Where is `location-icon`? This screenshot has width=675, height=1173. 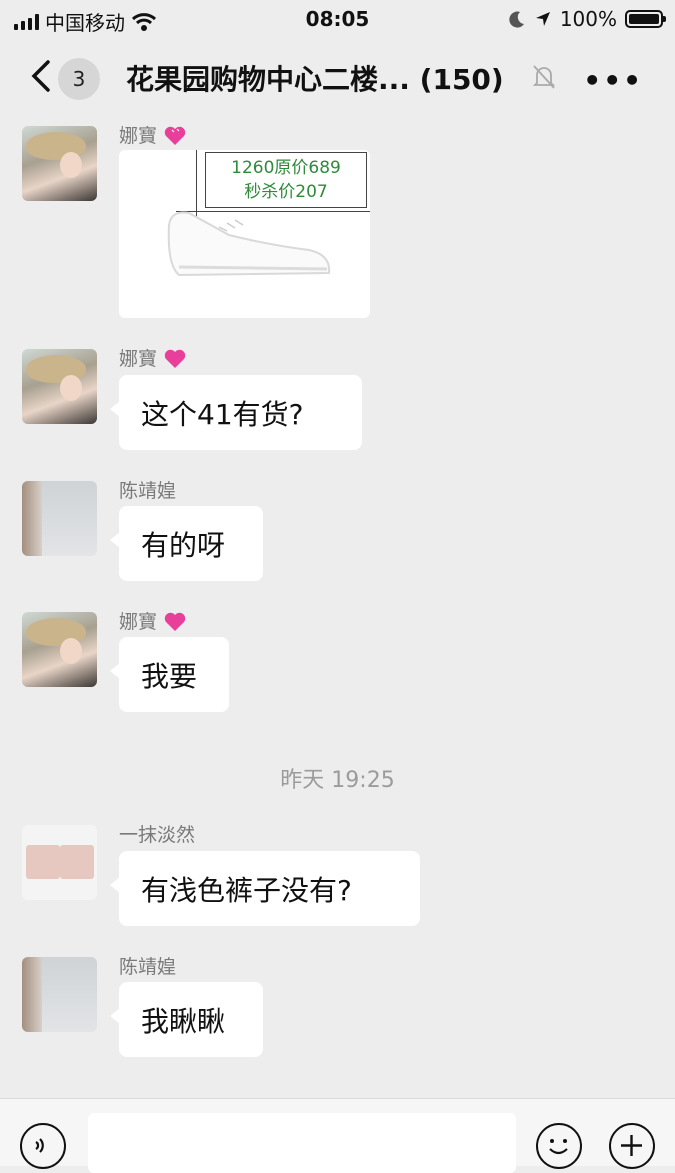 location-icon is located at coordinates (542, 19).